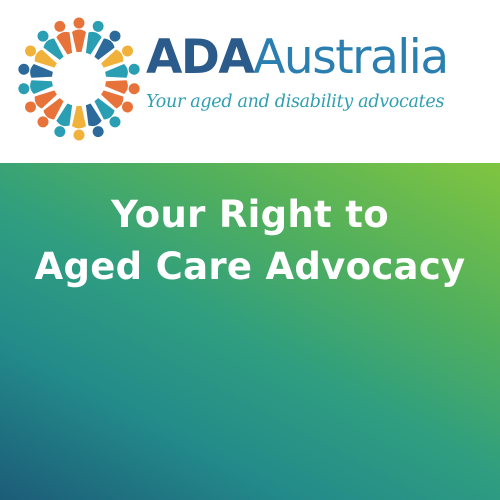  I want to click on logo-tagline: Your aged and disability advocates, so click(295, 102).